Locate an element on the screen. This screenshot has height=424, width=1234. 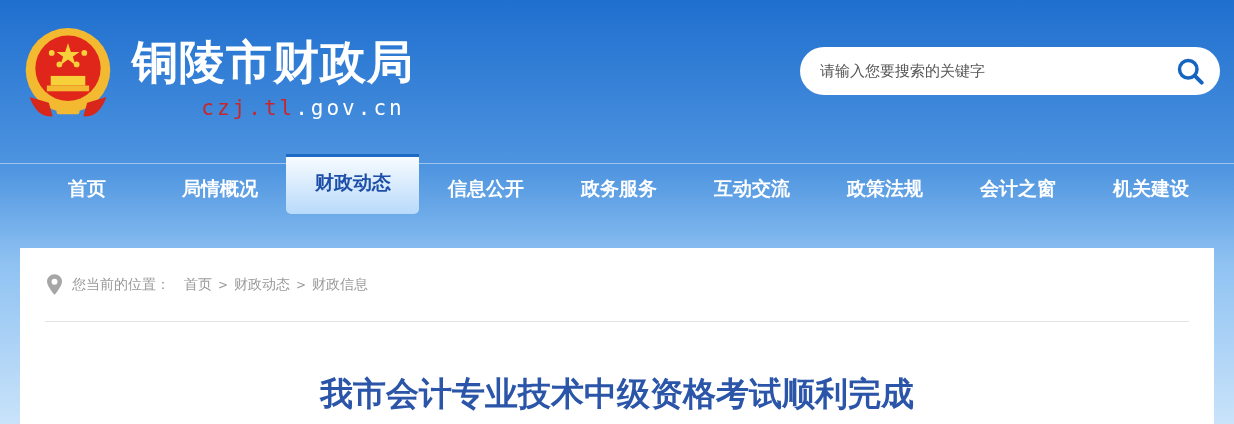
nav-tab: 信息公开 is located at coordinates (485, 189).